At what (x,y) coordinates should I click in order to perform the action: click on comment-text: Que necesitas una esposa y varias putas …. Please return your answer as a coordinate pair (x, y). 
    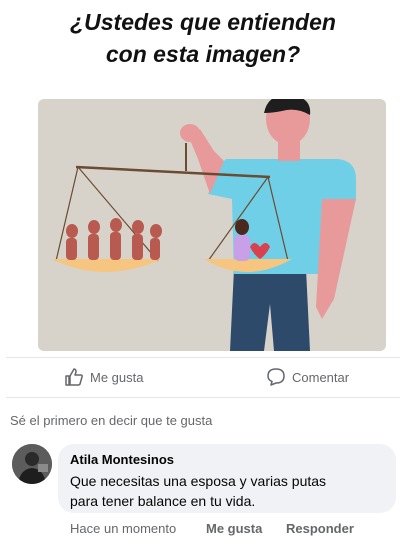
    Looking at the image, I should click on (230, 491).